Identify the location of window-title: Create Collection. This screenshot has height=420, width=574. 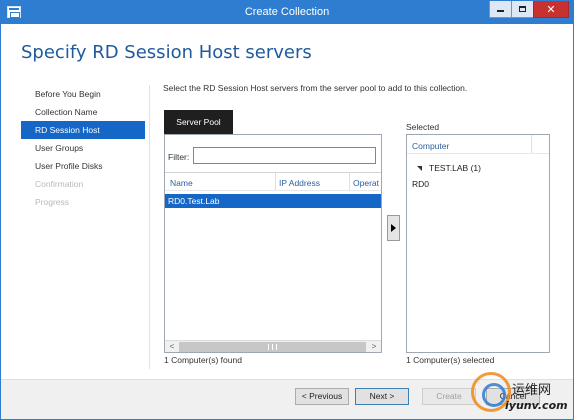
(287, 12).